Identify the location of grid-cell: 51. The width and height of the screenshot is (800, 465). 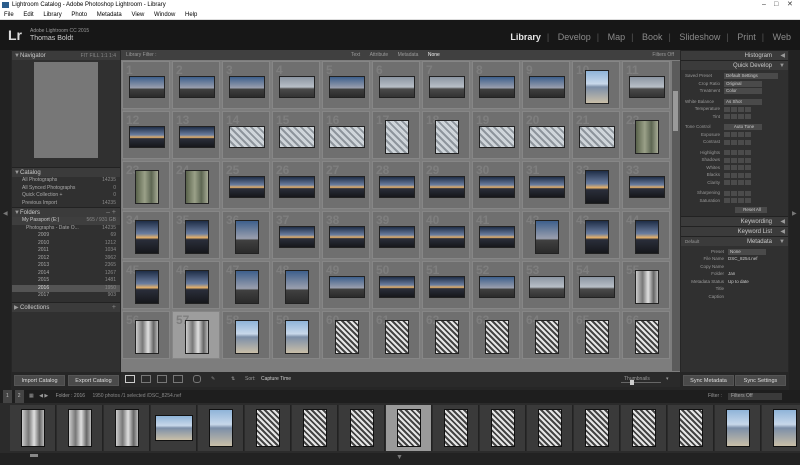
(446, 285).